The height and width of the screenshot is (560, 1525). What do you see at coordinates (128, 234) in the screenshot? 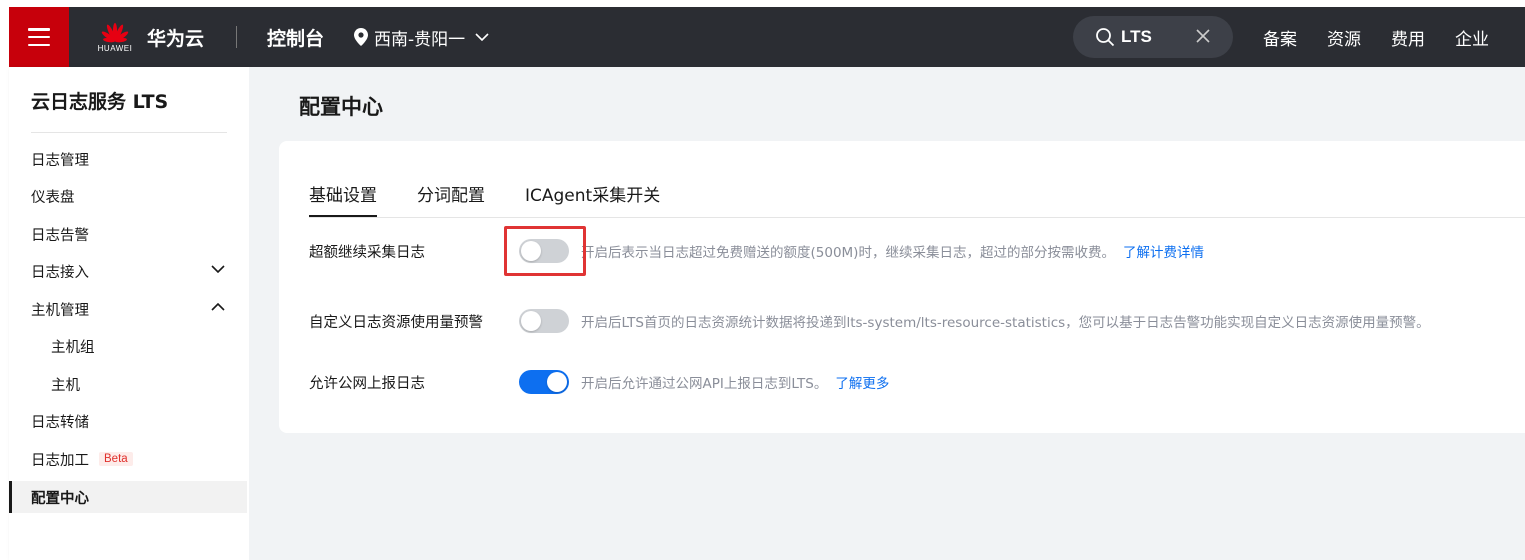
I see `sidebar-item-log-alarms: 日志告警` at bounding box center [128, 234].